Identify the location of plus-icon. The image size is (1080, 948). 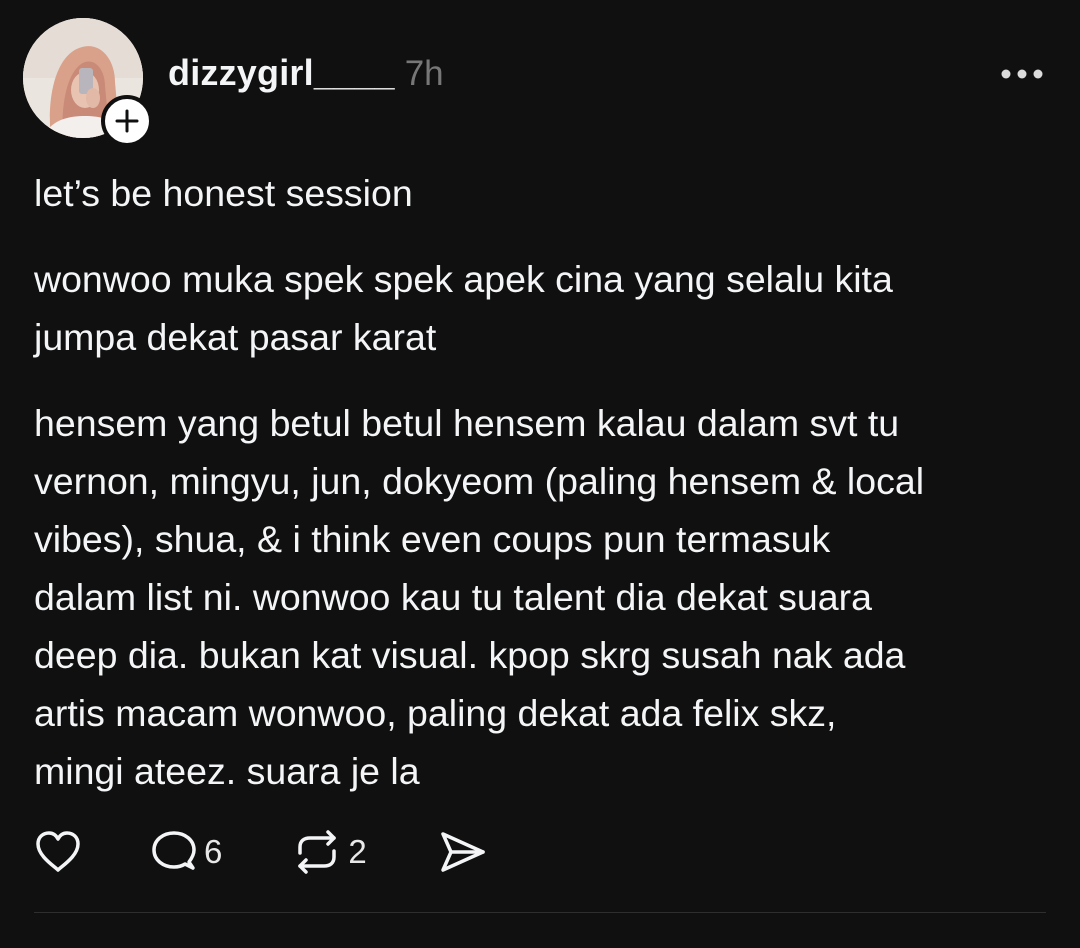
(127, 121).